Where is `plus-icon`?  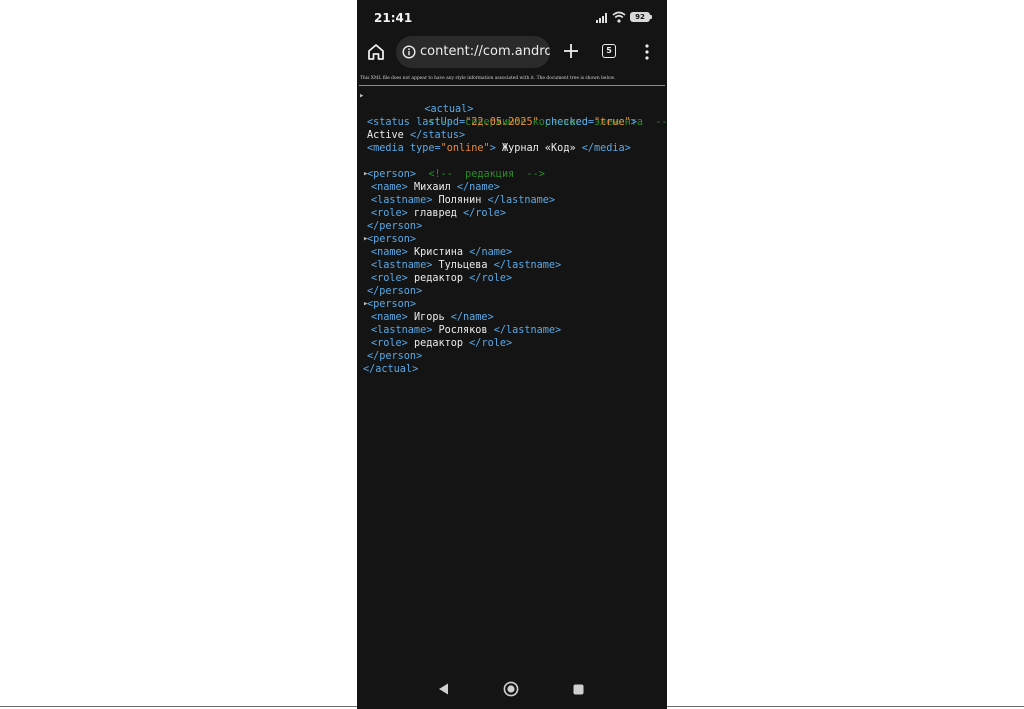 plus-icon is located at coordinates (571, 51).